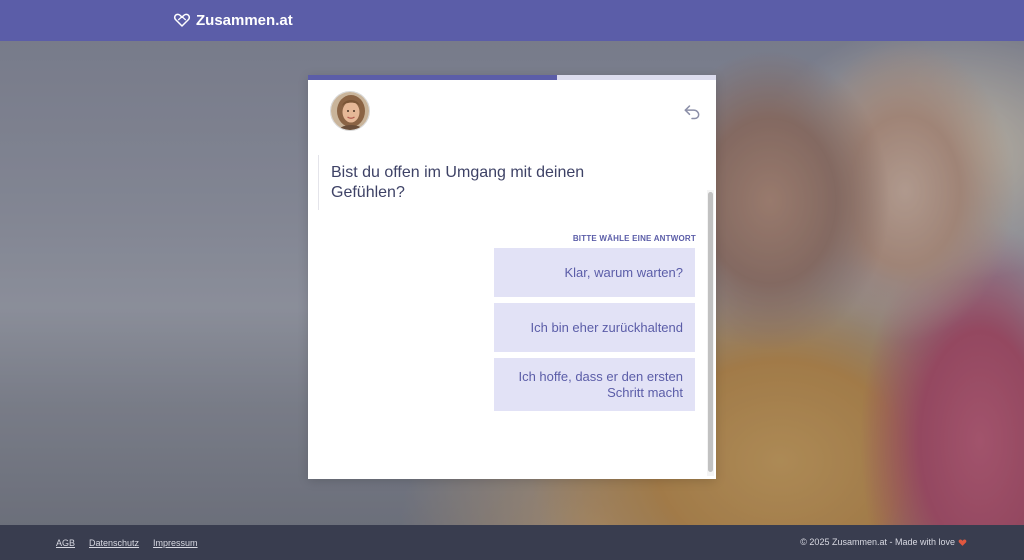 The width and height of the screenshot is (1024, 560). What do you see at coordinates (244, 20) in the screenshot?
I see `brand-name: Zusammen.at` at bounding box center [244, 20].